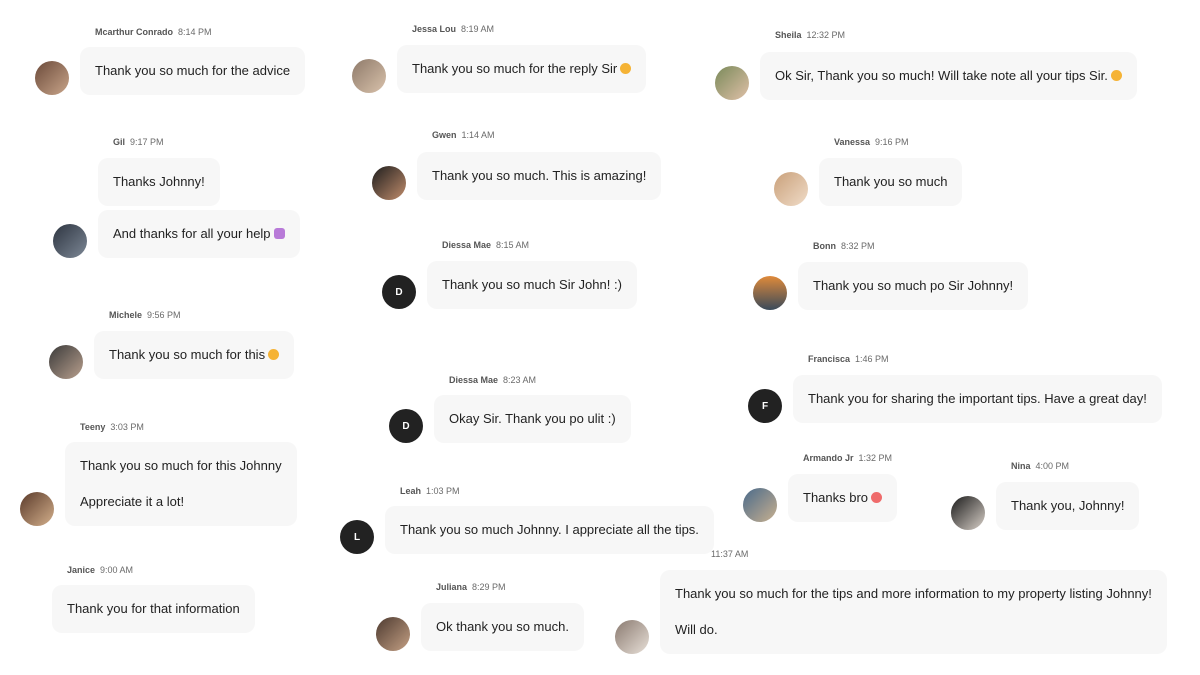  Describe the element at coordinates (824, 246) in the screenshot. I see `sender-name: Bonn` at that location.